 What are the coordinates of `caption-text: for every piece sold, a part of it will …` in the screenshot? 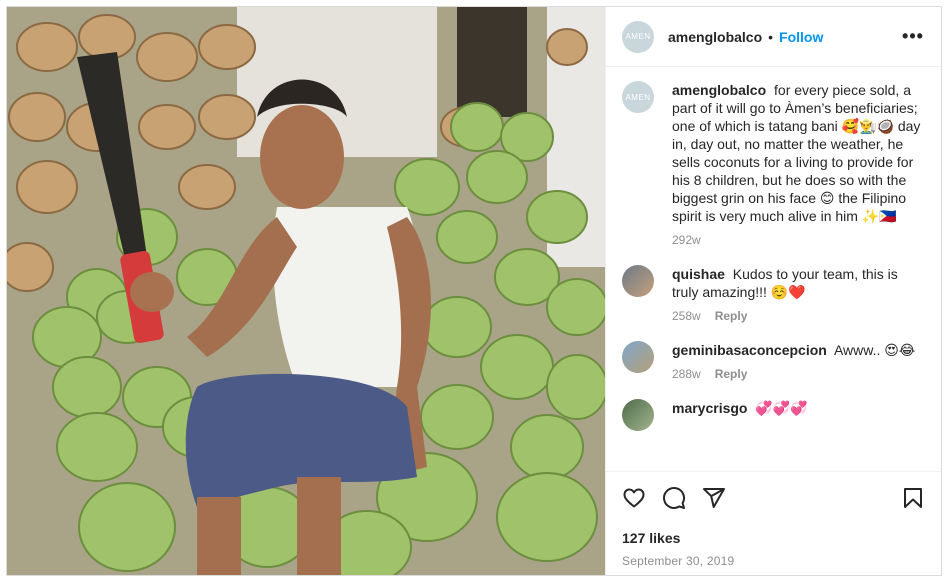 It's located at (796, 153).